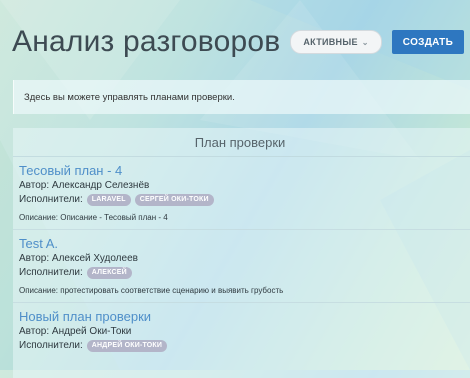 Image resolution: width=470 pixels, height=378 pixels. I want to click on create-button: СОЗДАТЬ, so click(428, 42).